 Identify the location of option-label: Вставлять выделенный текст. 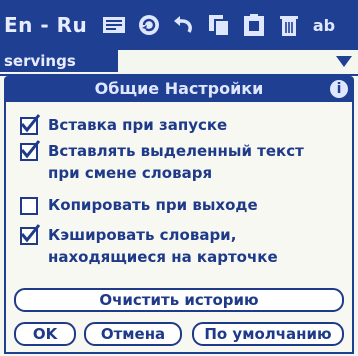
(176, 151).